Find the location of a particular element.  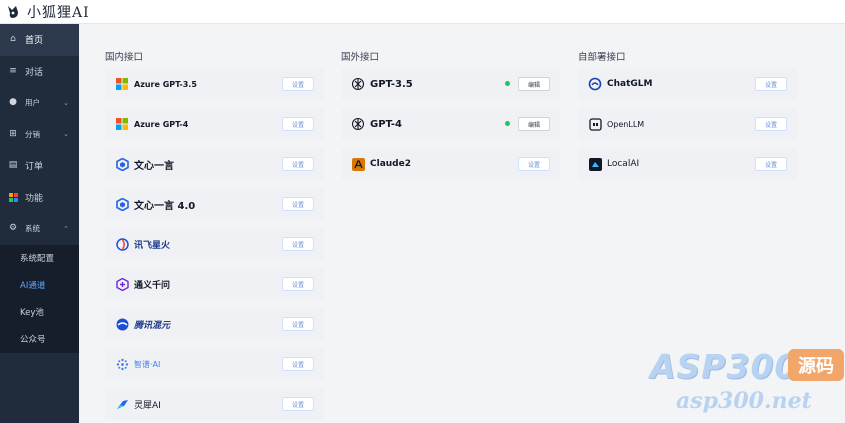

channel-name: GPT-3.5 is located at coordinates (391, 84).